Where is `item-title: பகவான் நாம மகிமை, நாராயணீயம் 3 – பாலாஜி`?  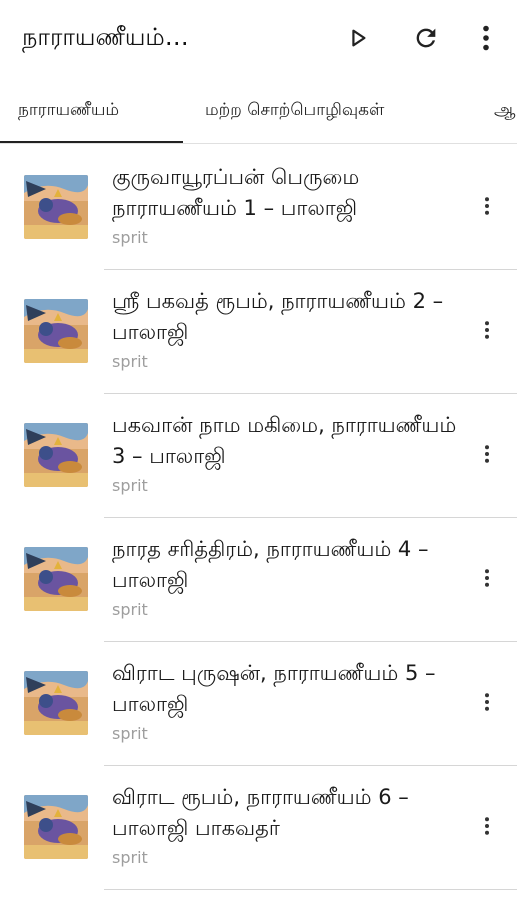
item-title: பகவான் நாம மகிமை, நாராயணீயம் 3 – பாலாஜி is located at coordinates (284, 440).